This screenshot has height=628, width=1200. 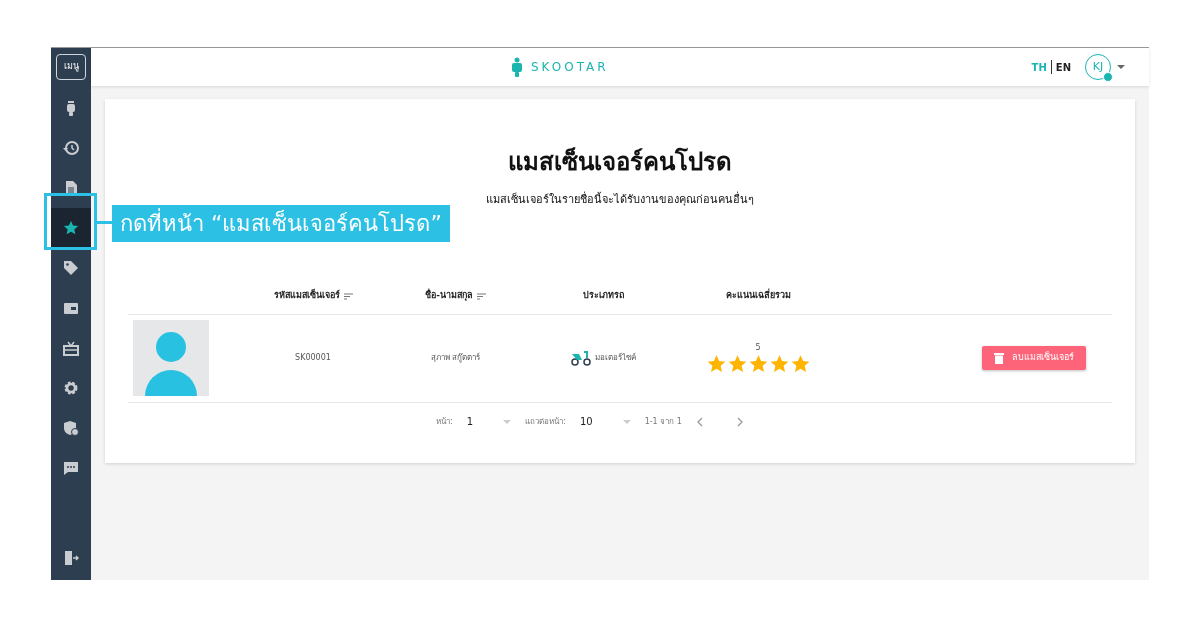 What do you see at coordinates (449, 296) in the screenshot?
I see `column-header: ชื่อ-นามสกุล` at bounding box center [449, 296].